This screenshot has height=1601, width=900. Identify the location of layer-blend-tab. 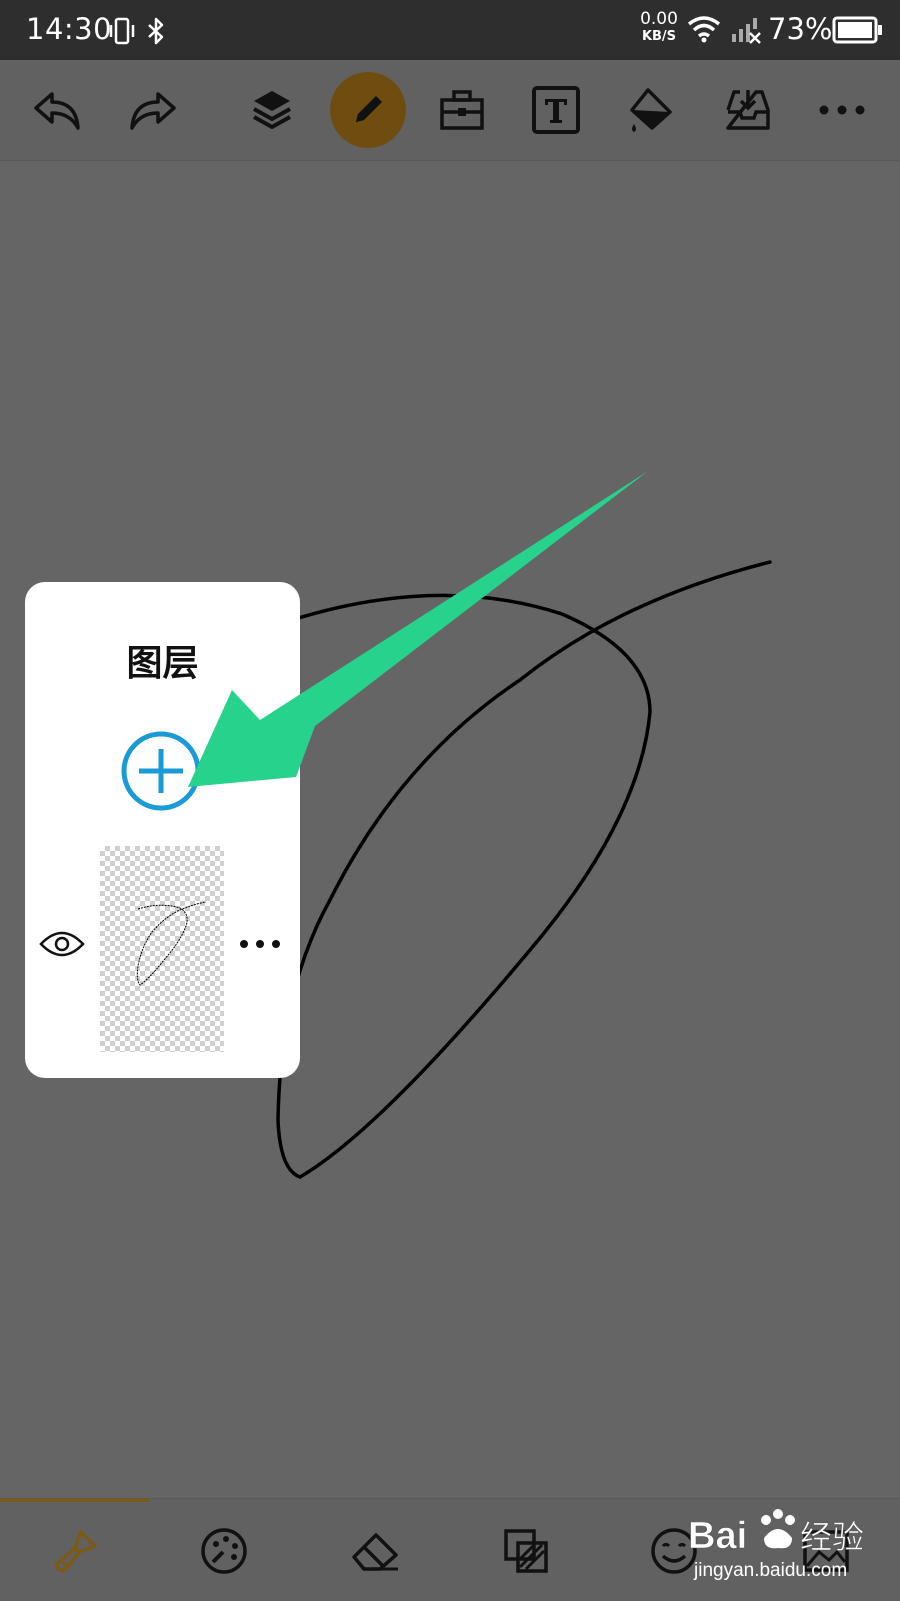
(526, 1551).